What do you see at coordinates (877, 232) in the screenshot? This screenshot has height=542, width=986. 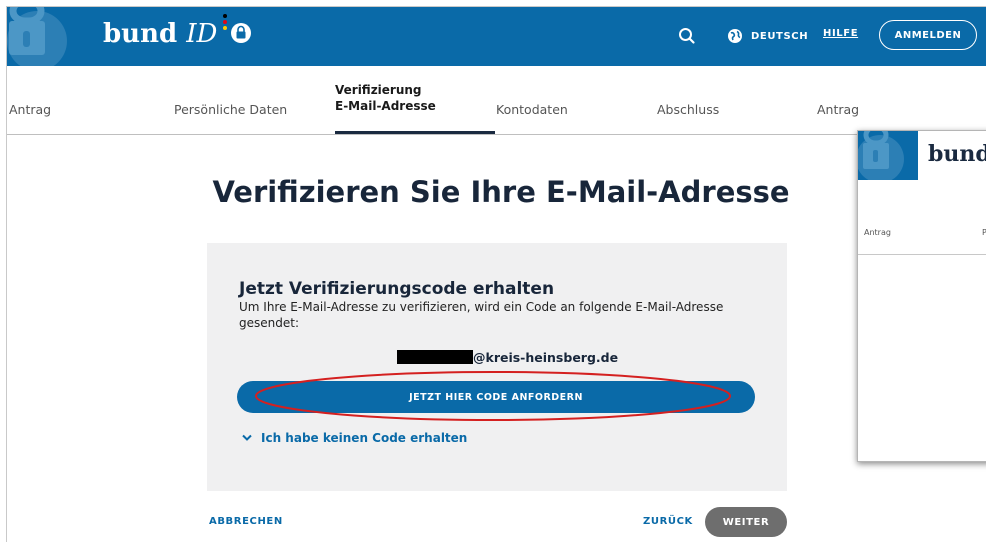 I see `thumbnail-step-antrag: Antrag` at bounding box center [877, 232].